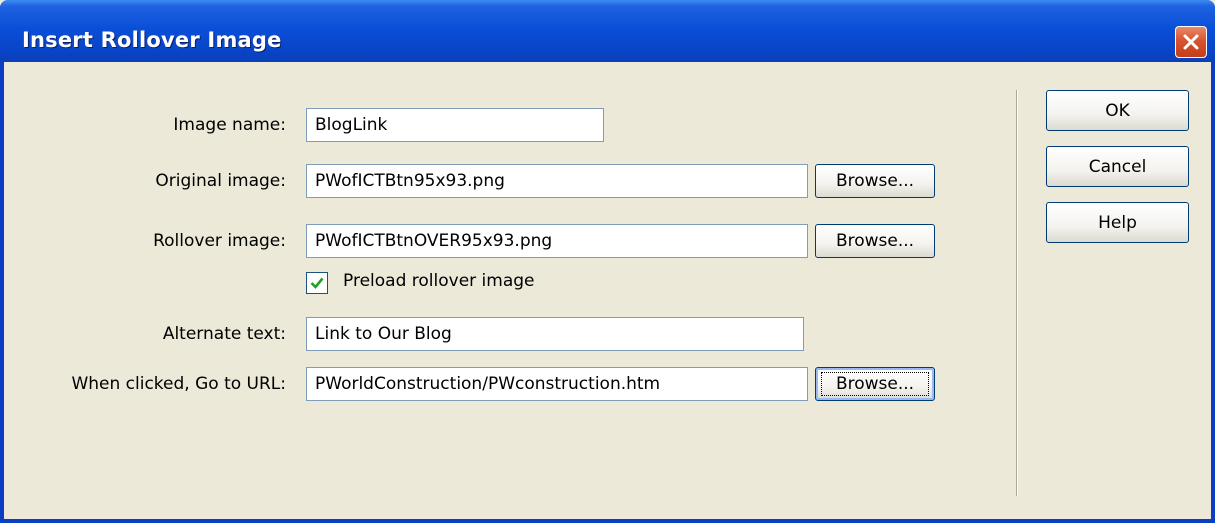 The width and height of the screenshot is (1215, 523). Describe the element at coordinates (557, 384) in the screenshot. I see `url-input` at that location.